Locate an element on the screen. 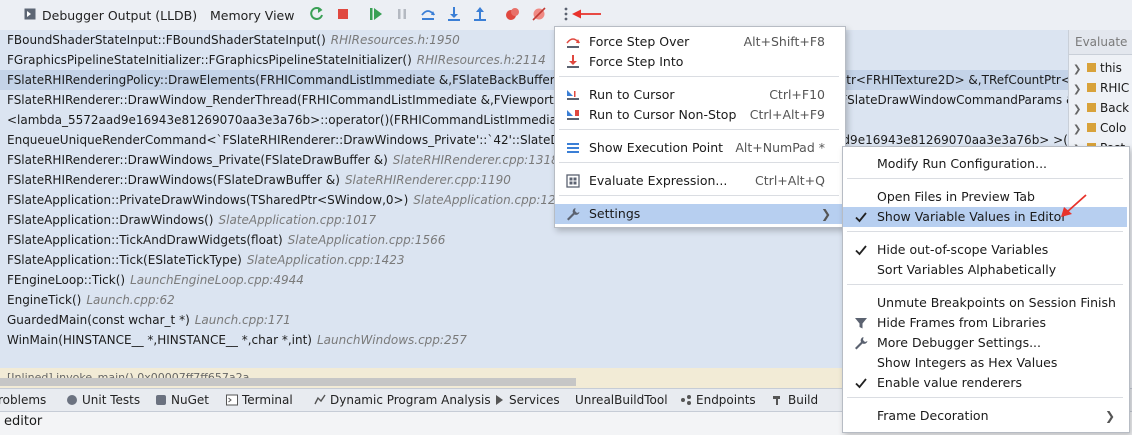 This screenshot has height=435, width=1132. tab-problems-label: roblems is located at coordinates (23, 400).